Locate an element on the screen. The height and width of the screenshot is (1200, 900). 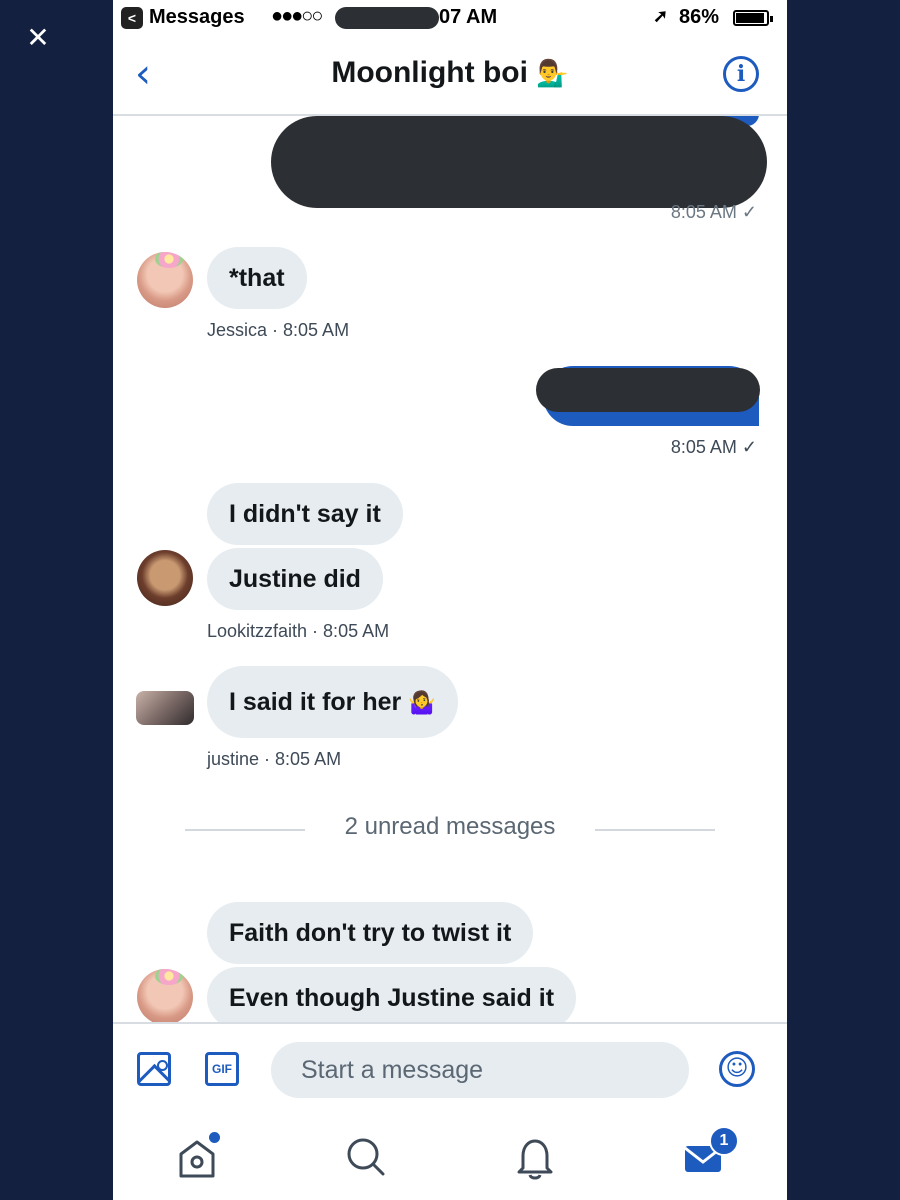
tab-bar: 1 is located at coordinates (450, 1157).